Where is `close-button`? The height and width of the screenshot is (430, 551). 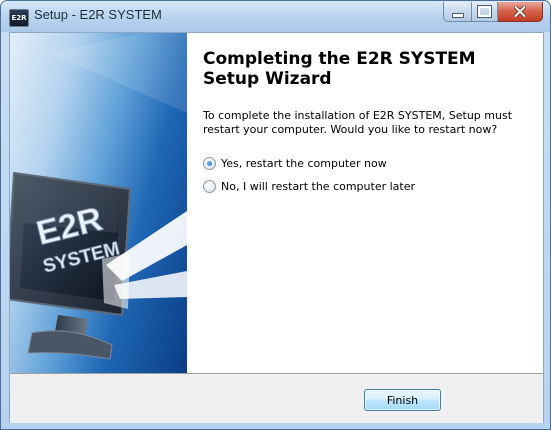
close-button is located at coordinates (520, 12).